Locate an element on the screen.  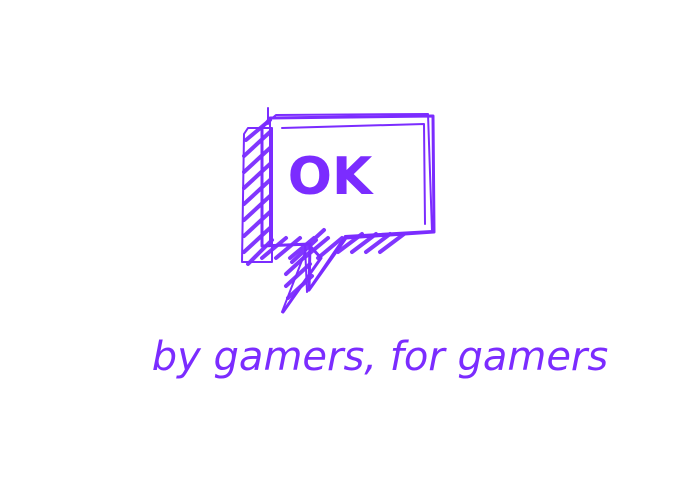
tagline-text: by gamers, for gamers is located at coordinates (380, 357).